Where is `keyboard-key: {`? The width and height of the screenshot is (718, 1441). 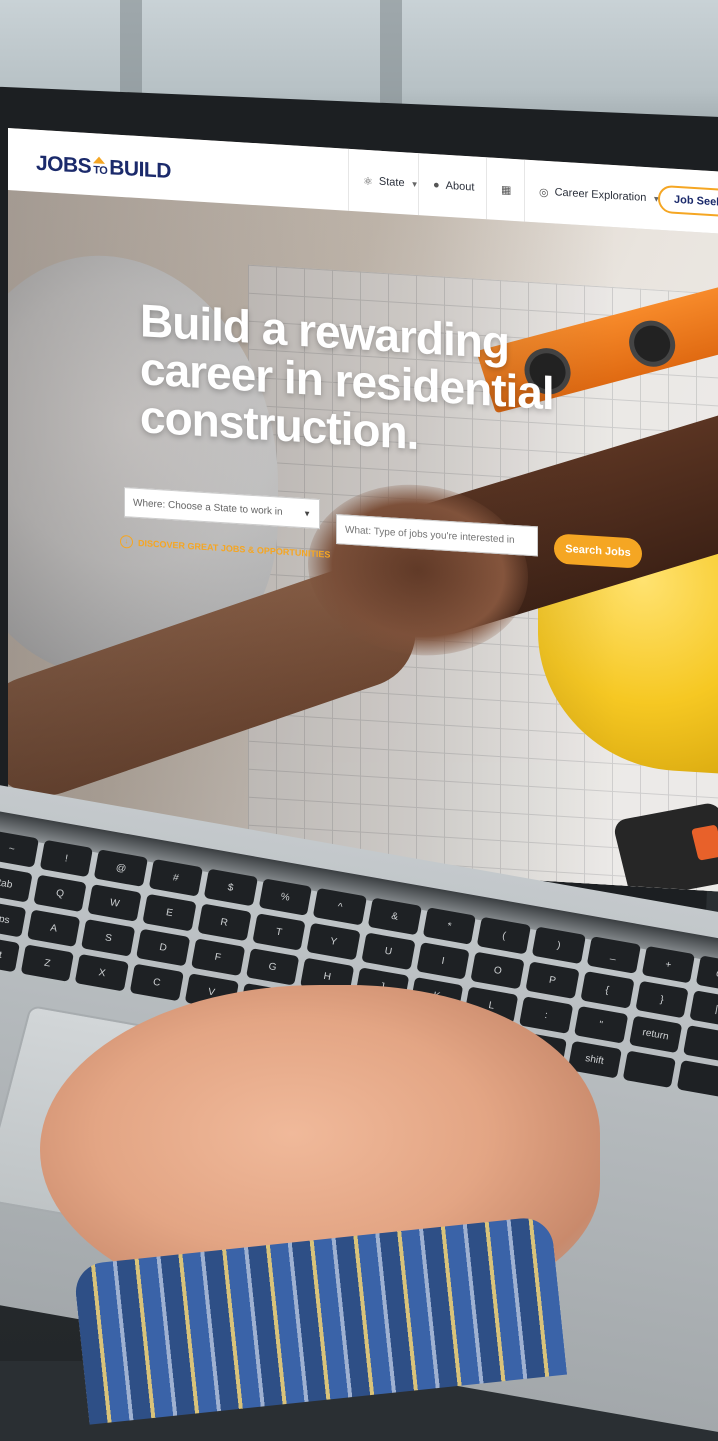 keyboard-key: { is located at coordinates (607, 990).